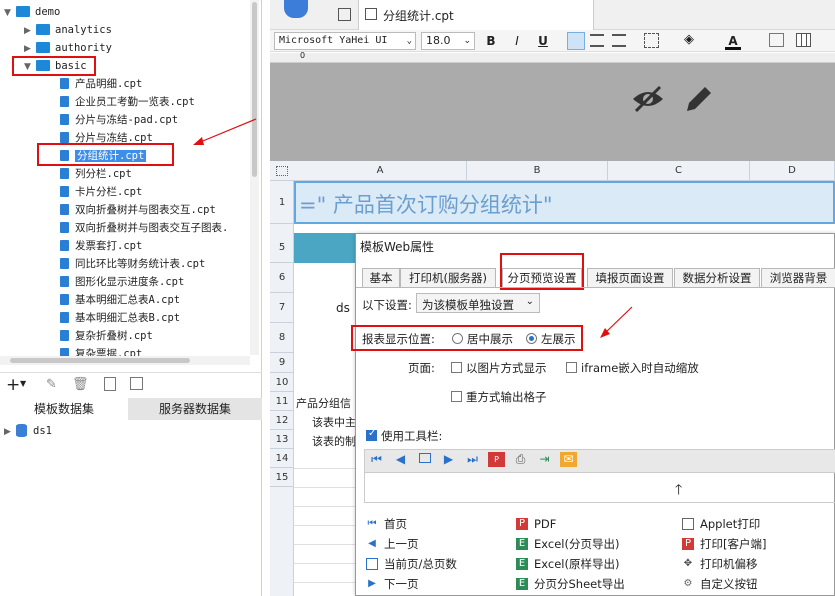 This screenshot has width=835, height=596. Describe the element at coordinates (334, 422) in the screenshot. I see `cell-a12: 该表中主` at that location.